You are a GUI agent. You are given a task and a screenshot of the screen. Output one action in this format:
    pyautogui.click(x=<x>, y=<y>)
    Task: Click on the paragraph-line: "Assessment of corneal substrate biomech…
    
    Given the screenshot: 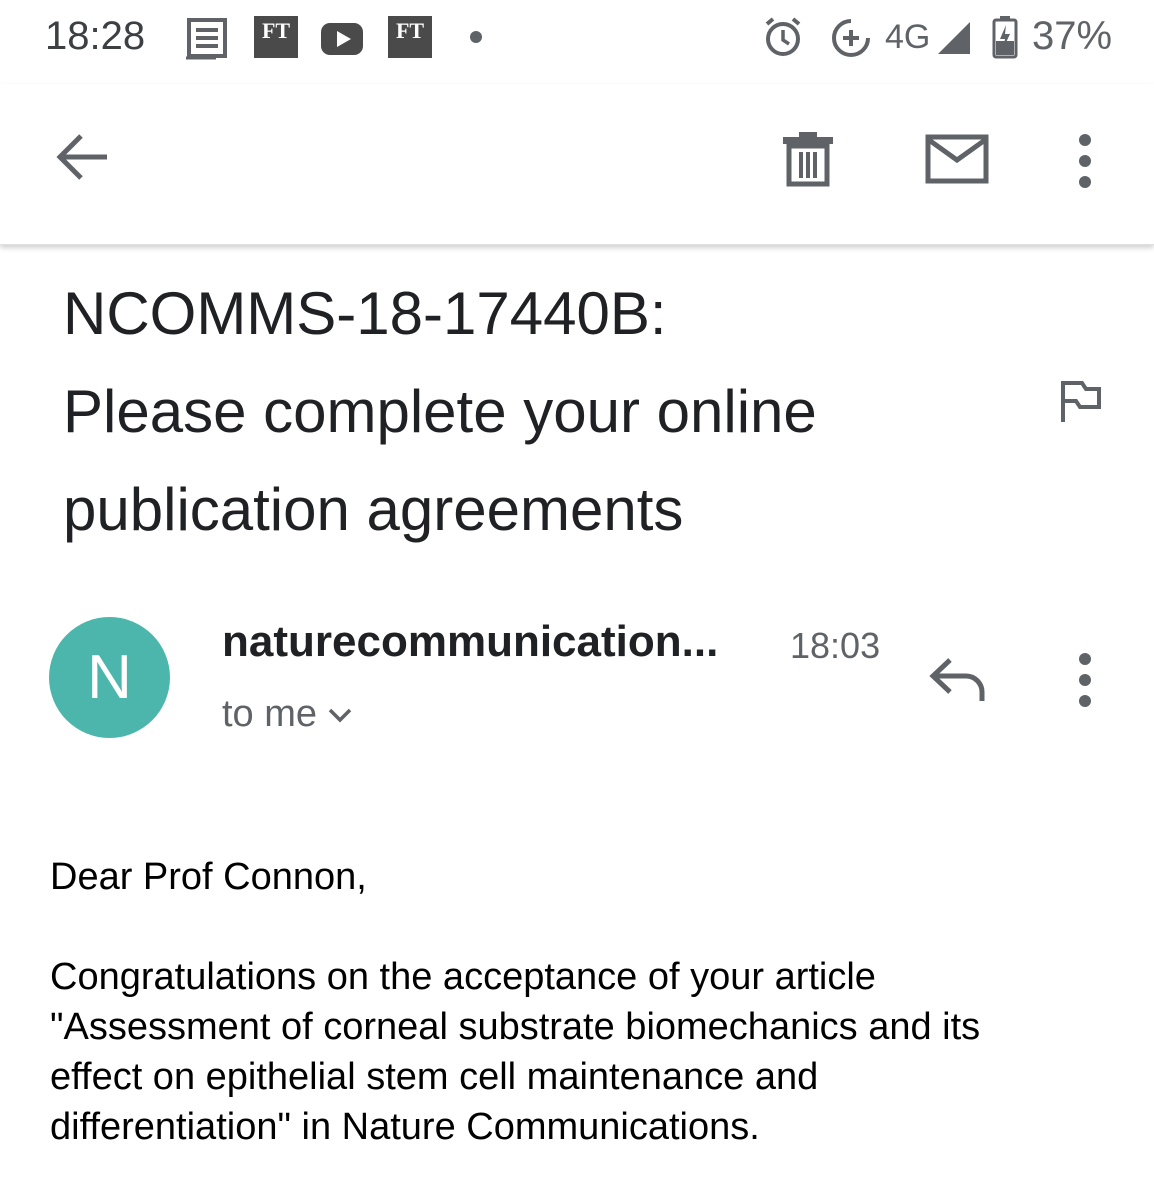 What is the action you would take?
    pyautogui.click(x=515, y=1027)
    